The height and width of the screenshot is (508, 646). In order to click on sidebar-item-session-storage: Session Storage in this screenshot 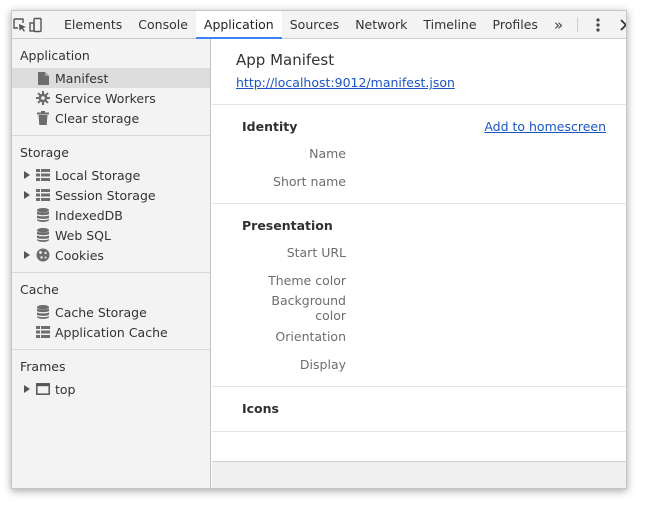, I will do `click(111, 195)`.